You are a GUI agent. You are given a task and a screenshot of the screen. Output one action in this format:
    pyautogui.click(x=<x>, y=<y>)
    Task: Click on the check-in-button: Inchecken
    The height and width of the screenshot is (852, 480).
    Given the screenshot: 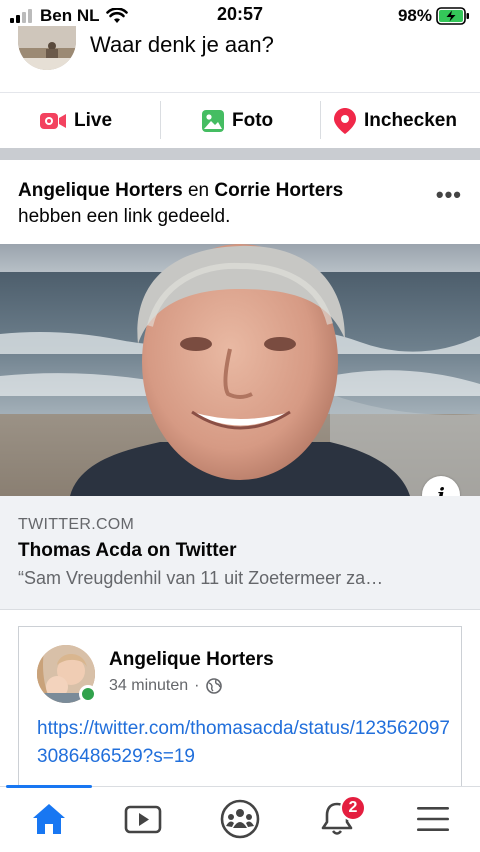 What is the action you would take?
    pyautogui.click(x=395, y=121)
    